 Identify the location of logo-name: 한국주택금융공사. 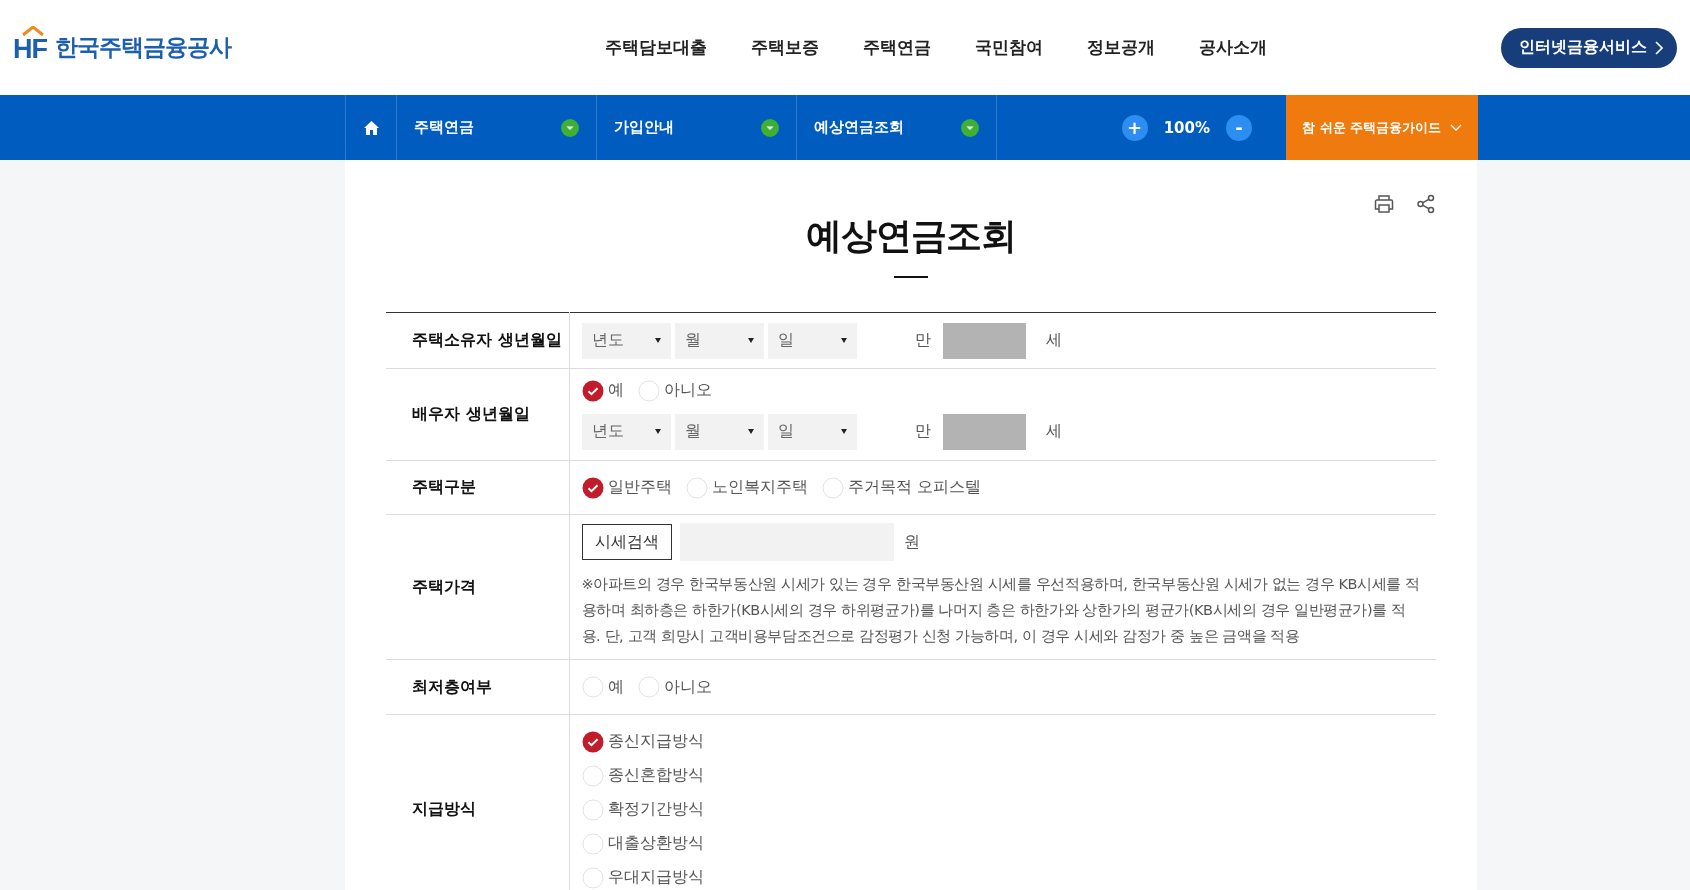
(143, 47).